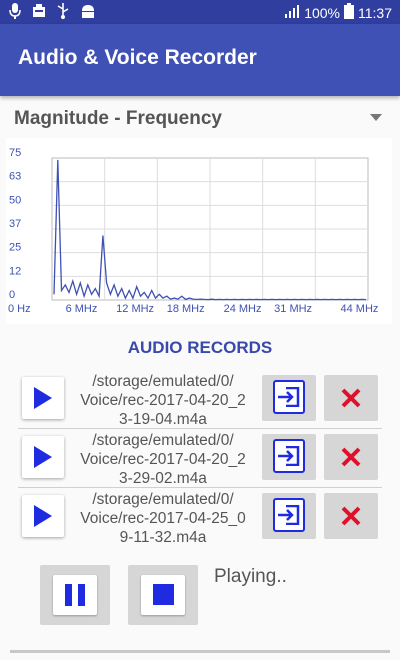  Describe the element at coordinates (15, 200) in the screenshot. I see `y-tick-label: 50` at that location.